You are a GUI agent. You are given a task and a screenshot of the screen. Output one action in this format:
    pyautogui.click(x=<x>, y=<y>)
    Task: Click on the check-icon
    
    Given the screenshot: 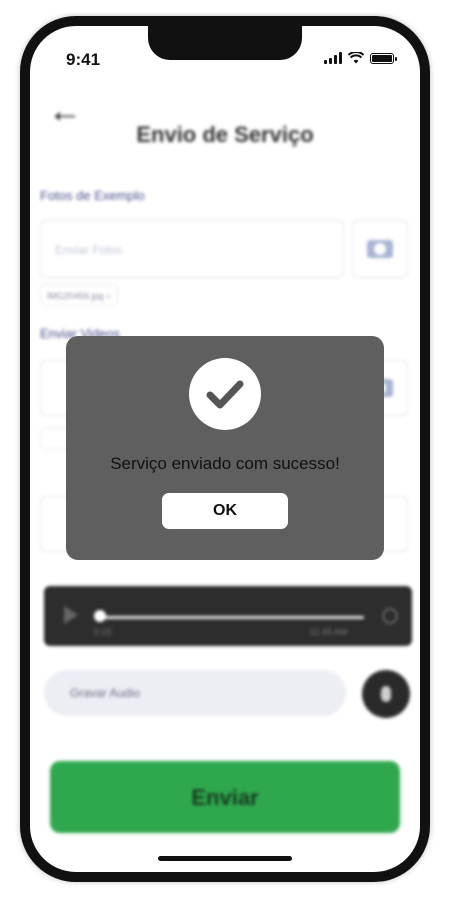 What is the action you would take?
    pyautogui.click(x=225, y=394)
    